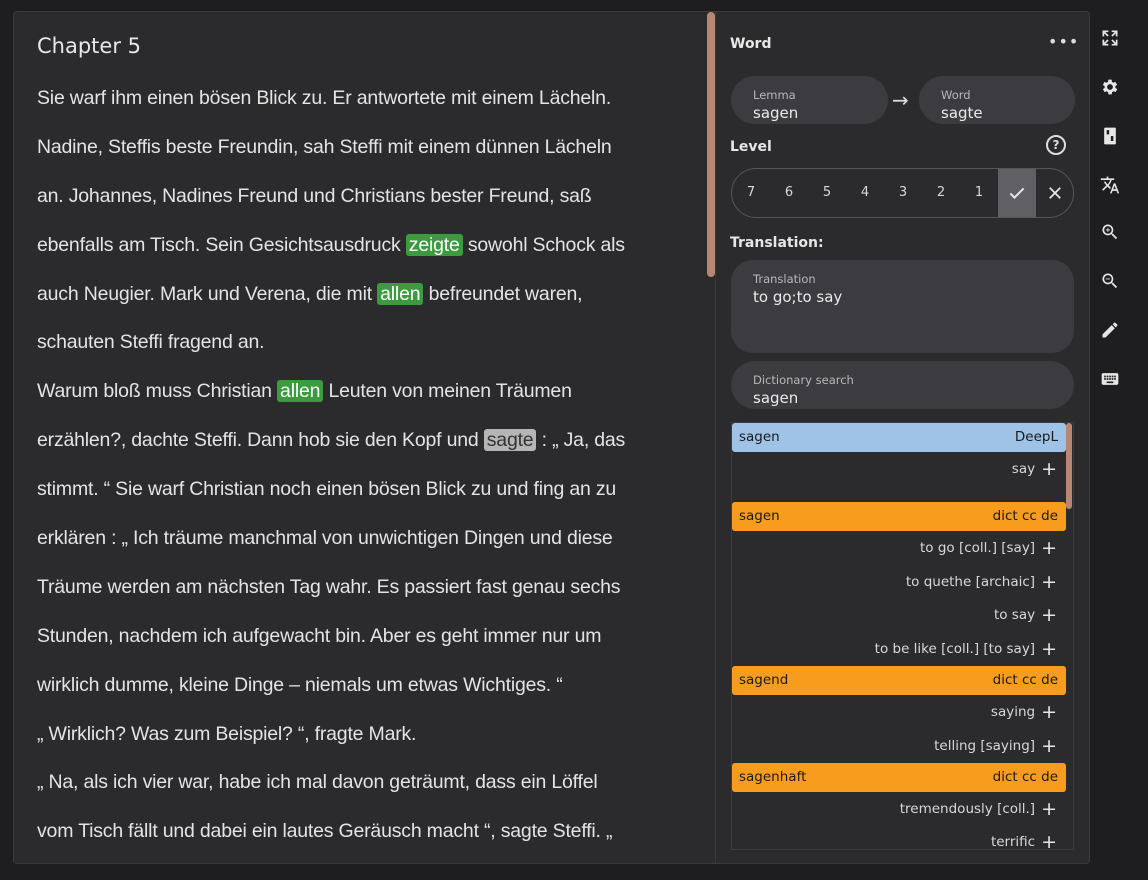 The height and width of the screenshot is (880, 1148). Describe the element at coordinates (899, 437) in the screenshot. I see `dictionary-header: sagen DeepL` at that location.